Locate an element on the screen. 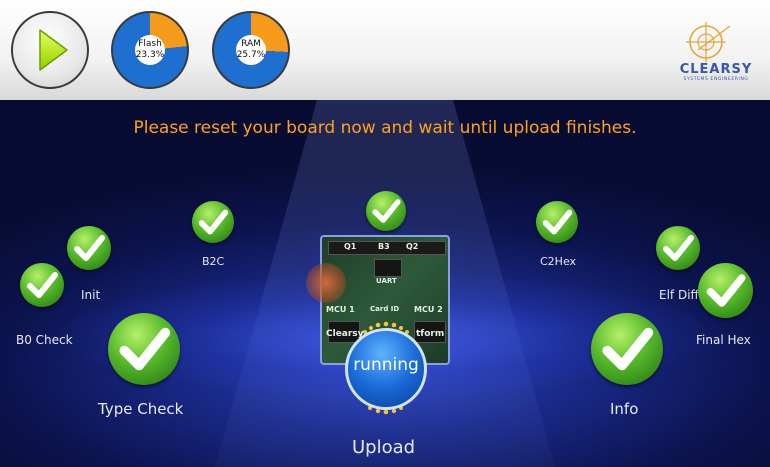  logo-subtitle: SYSTEMS ENGINEERING is located at coordinates (716, 79).